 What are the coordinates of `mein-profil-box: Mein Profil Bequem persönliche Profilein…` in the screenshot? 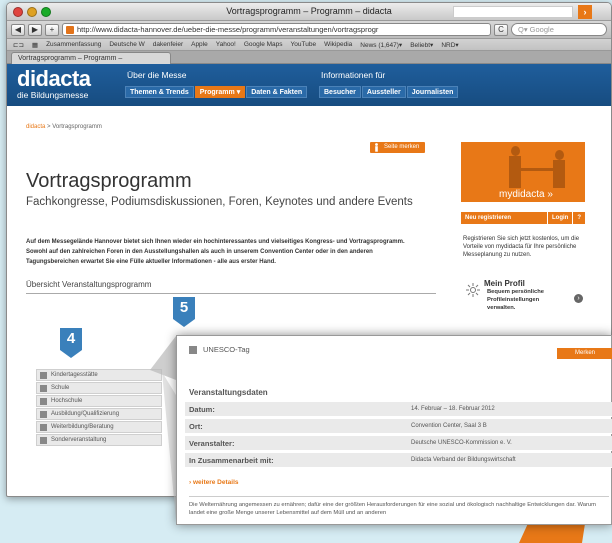 It's located at (525, 295).